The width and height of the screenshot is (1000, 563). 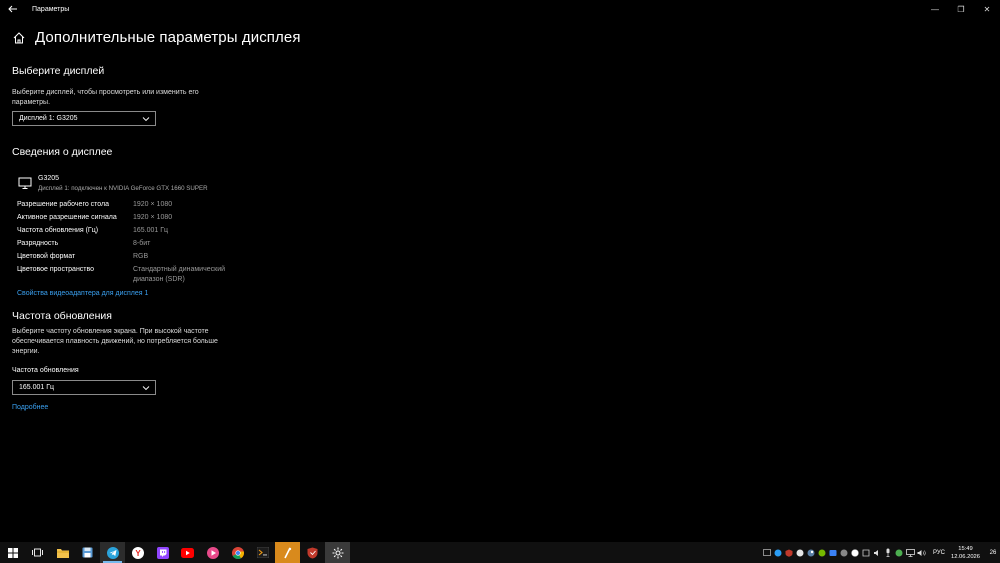 I want to click on speaker-icon, so click(x=877, y=552).